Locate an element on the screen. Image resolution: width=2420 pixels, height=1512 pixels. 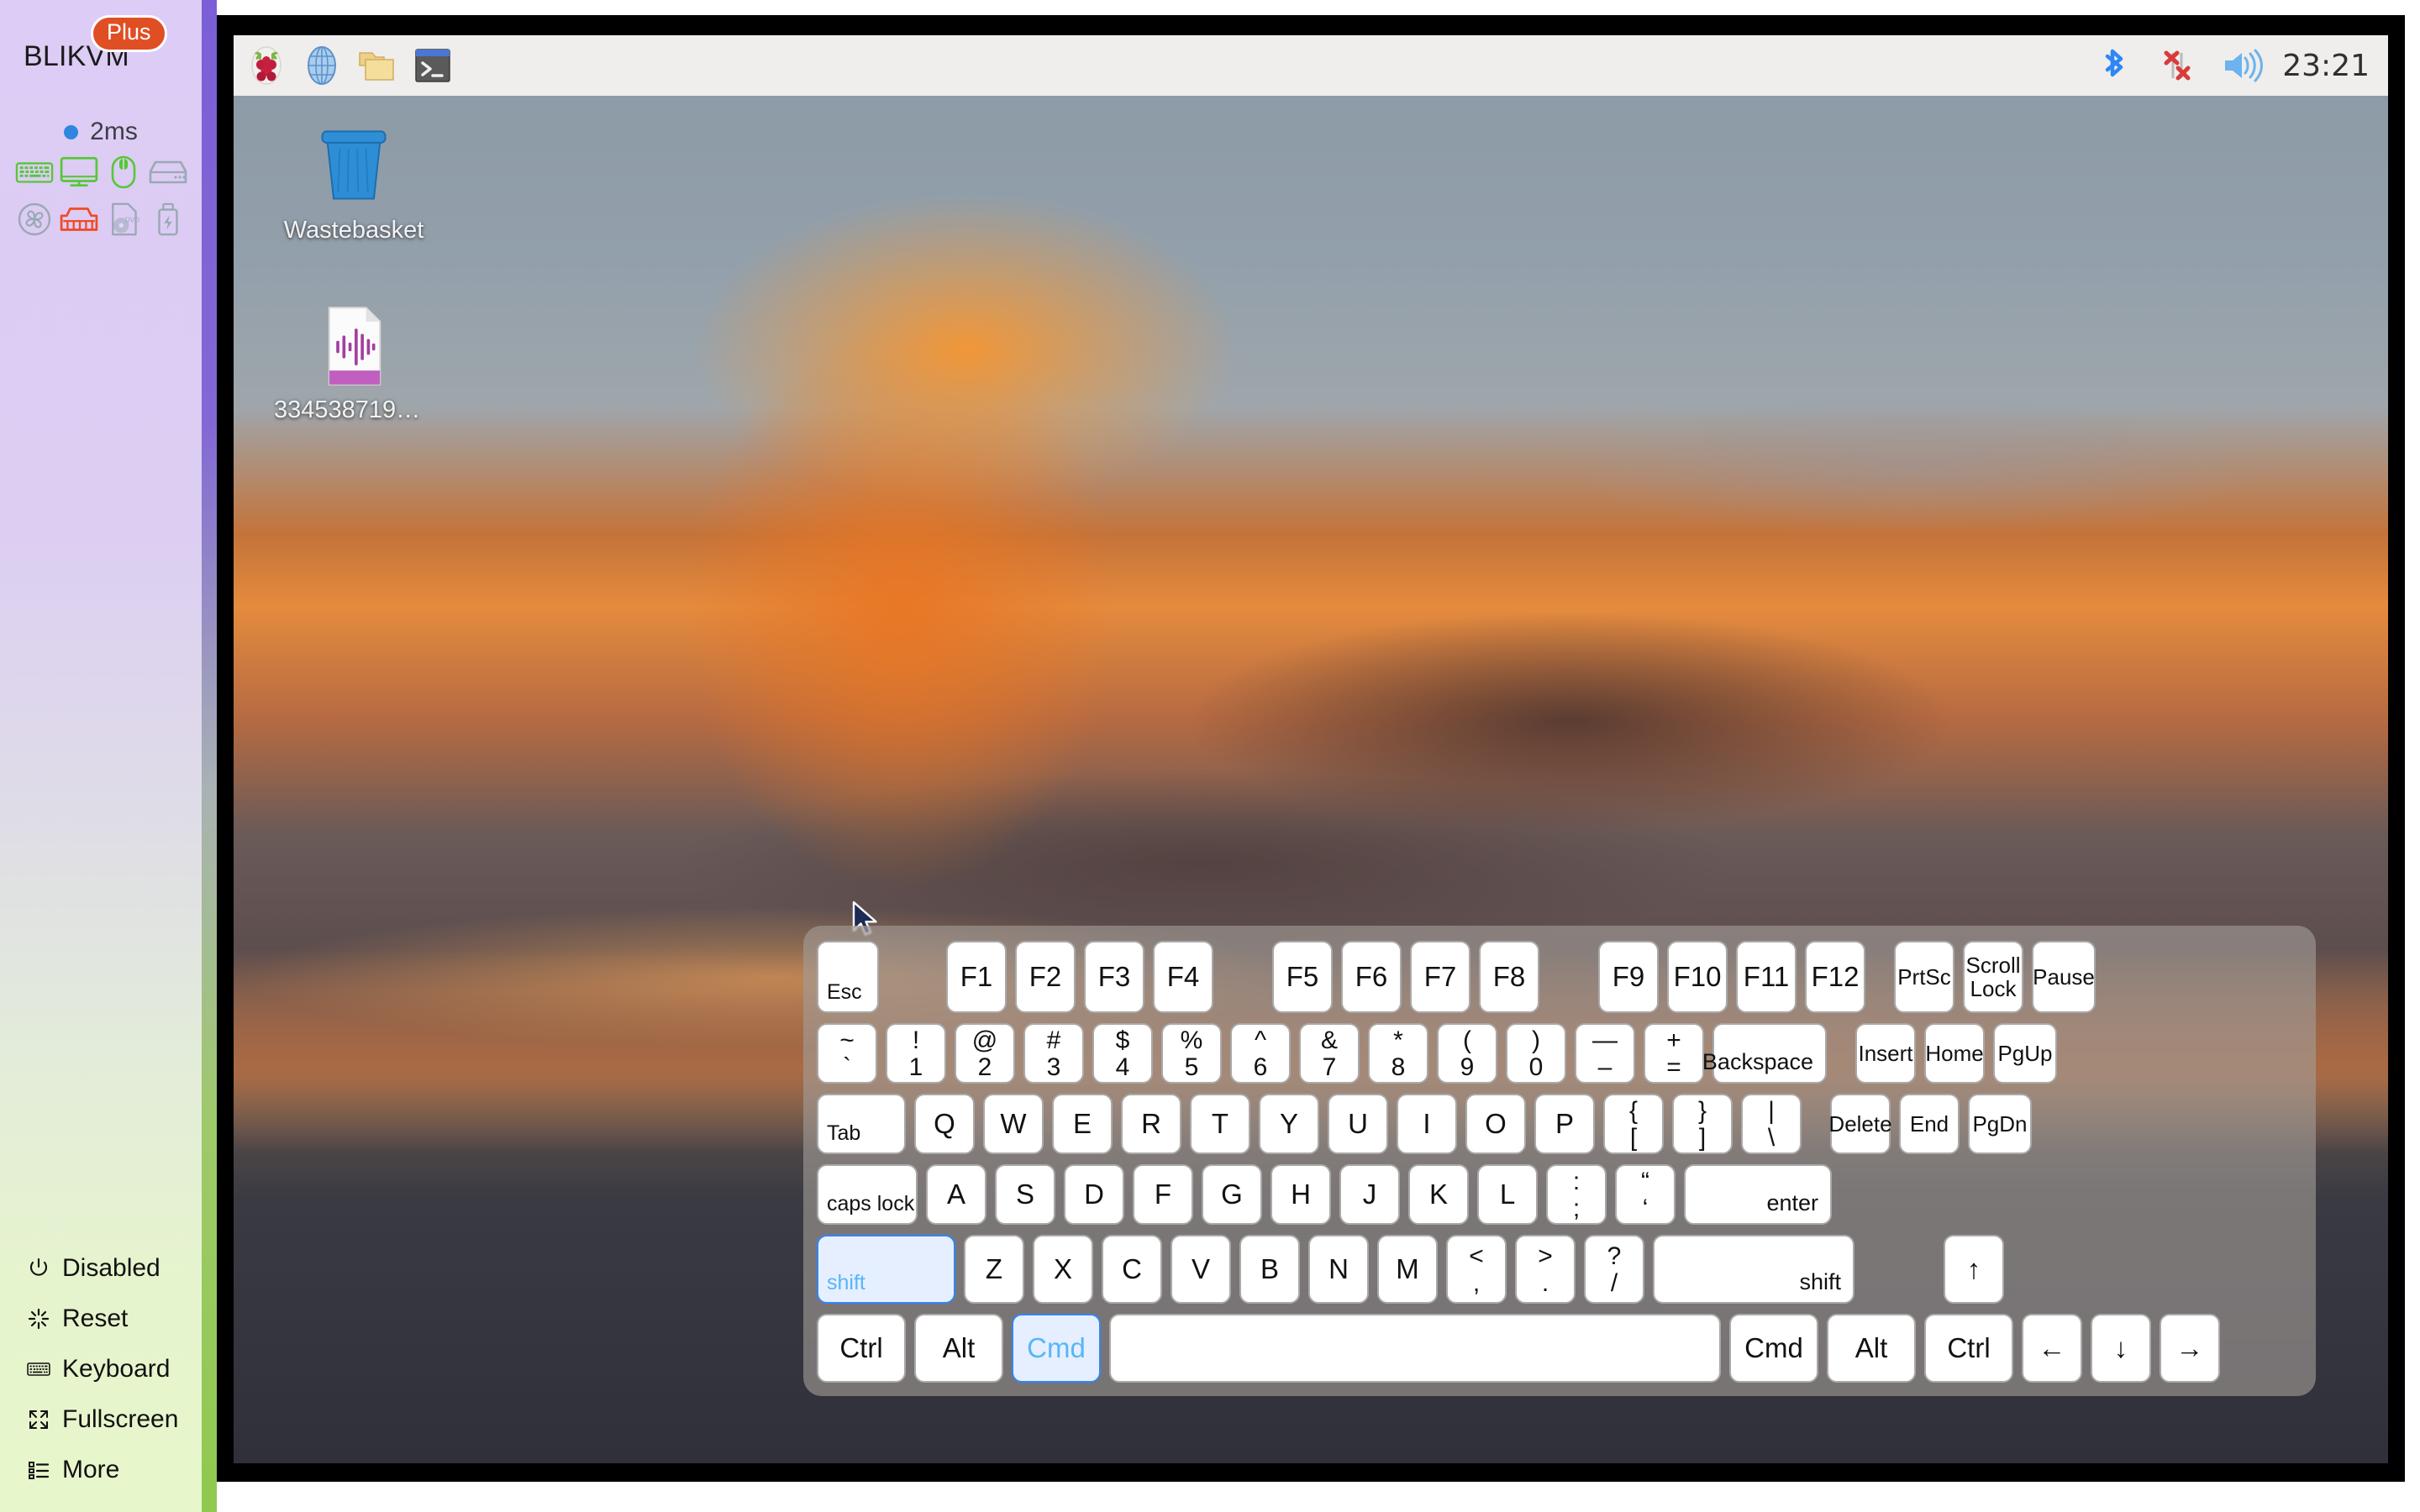
raspberry-menu-icon is located at coordinates (266, 65).